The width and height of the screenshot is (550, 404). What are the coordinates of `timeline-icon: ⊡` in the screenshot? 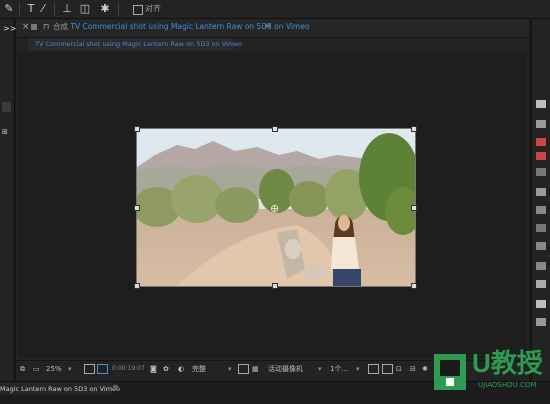 It's located at (399, 369).